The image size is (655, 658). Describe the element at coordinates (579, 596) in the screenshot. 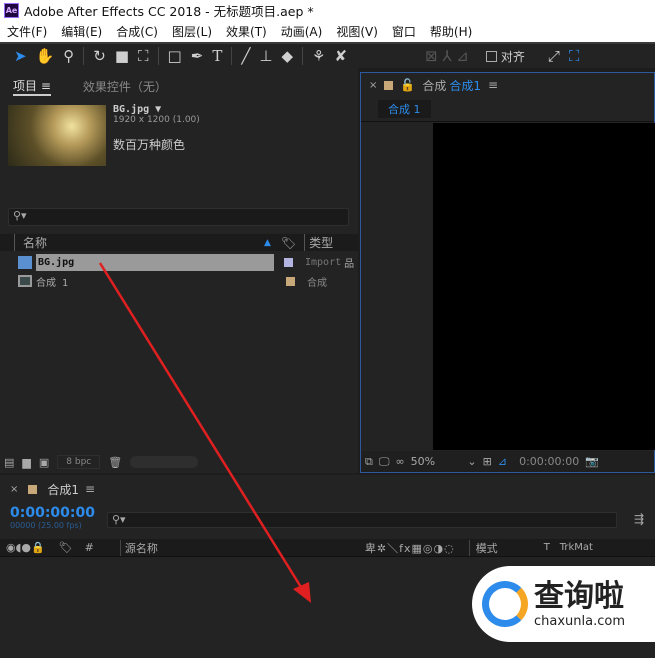

I see `watermark-text: 查询啦` at that location.